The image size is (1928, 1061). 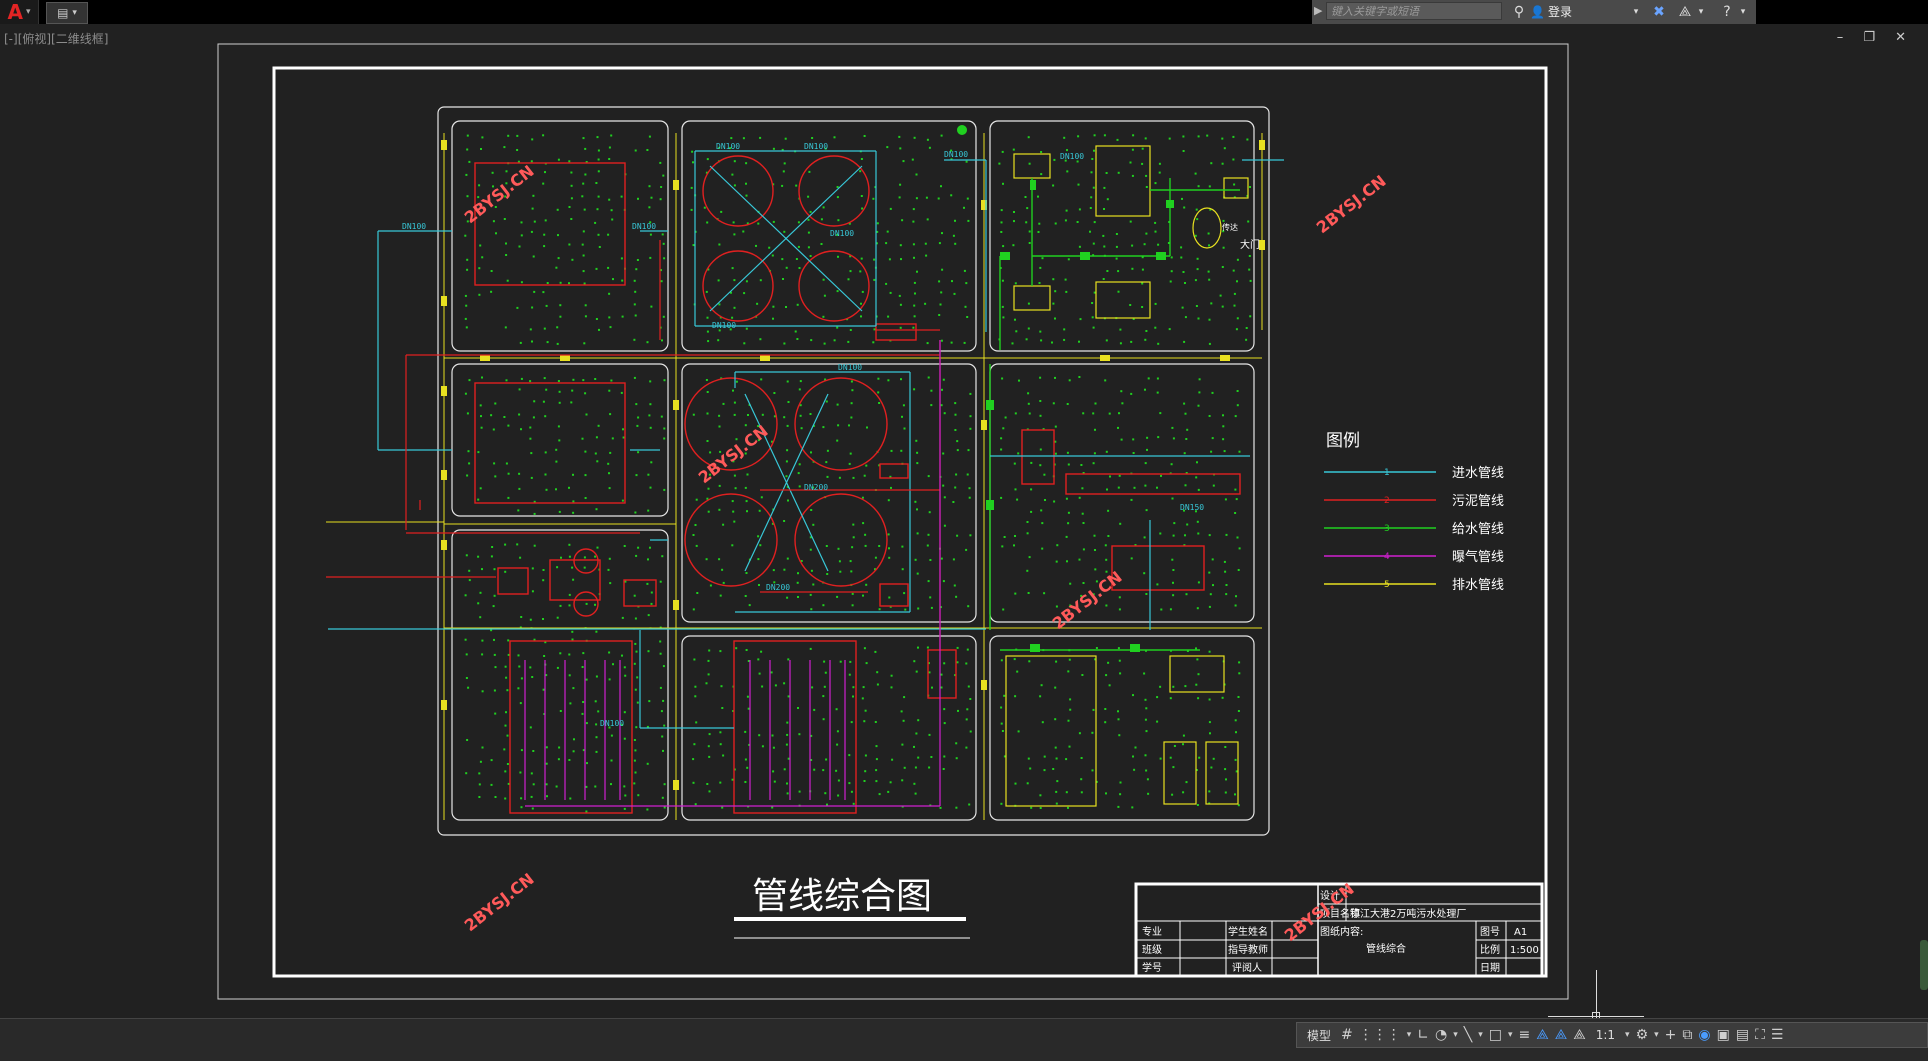 I want to click on auto-scale-icon: ⟁, so click(x=1561, y=1035).